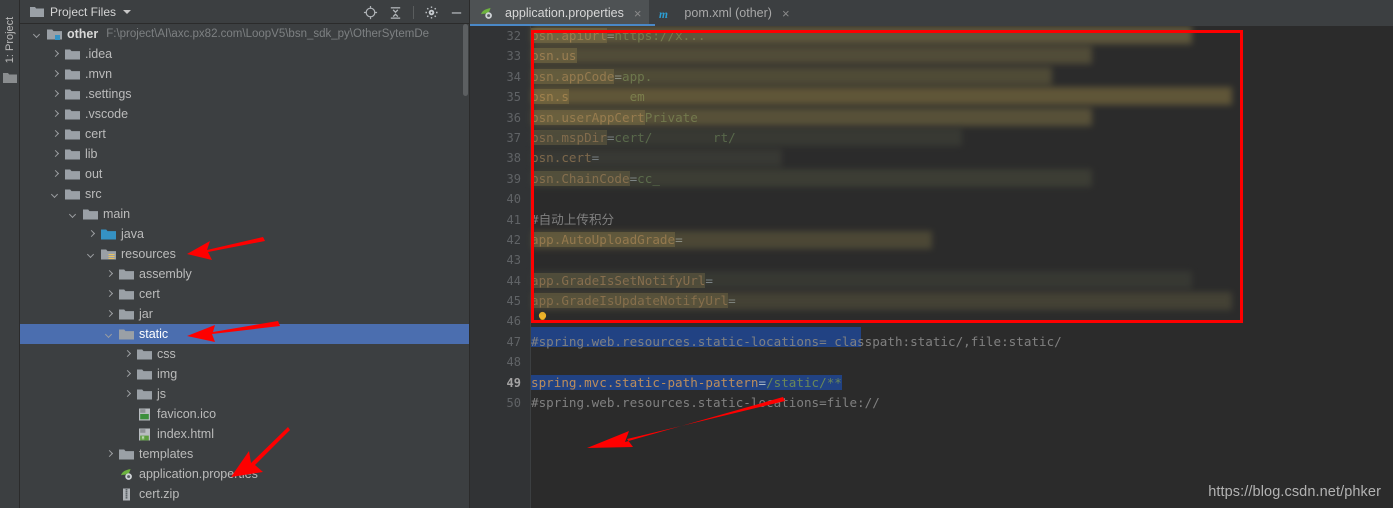  Describe the element at coordinates (962, 158) in the screenshot. I see `code-line: bsn.cert=` at that location.